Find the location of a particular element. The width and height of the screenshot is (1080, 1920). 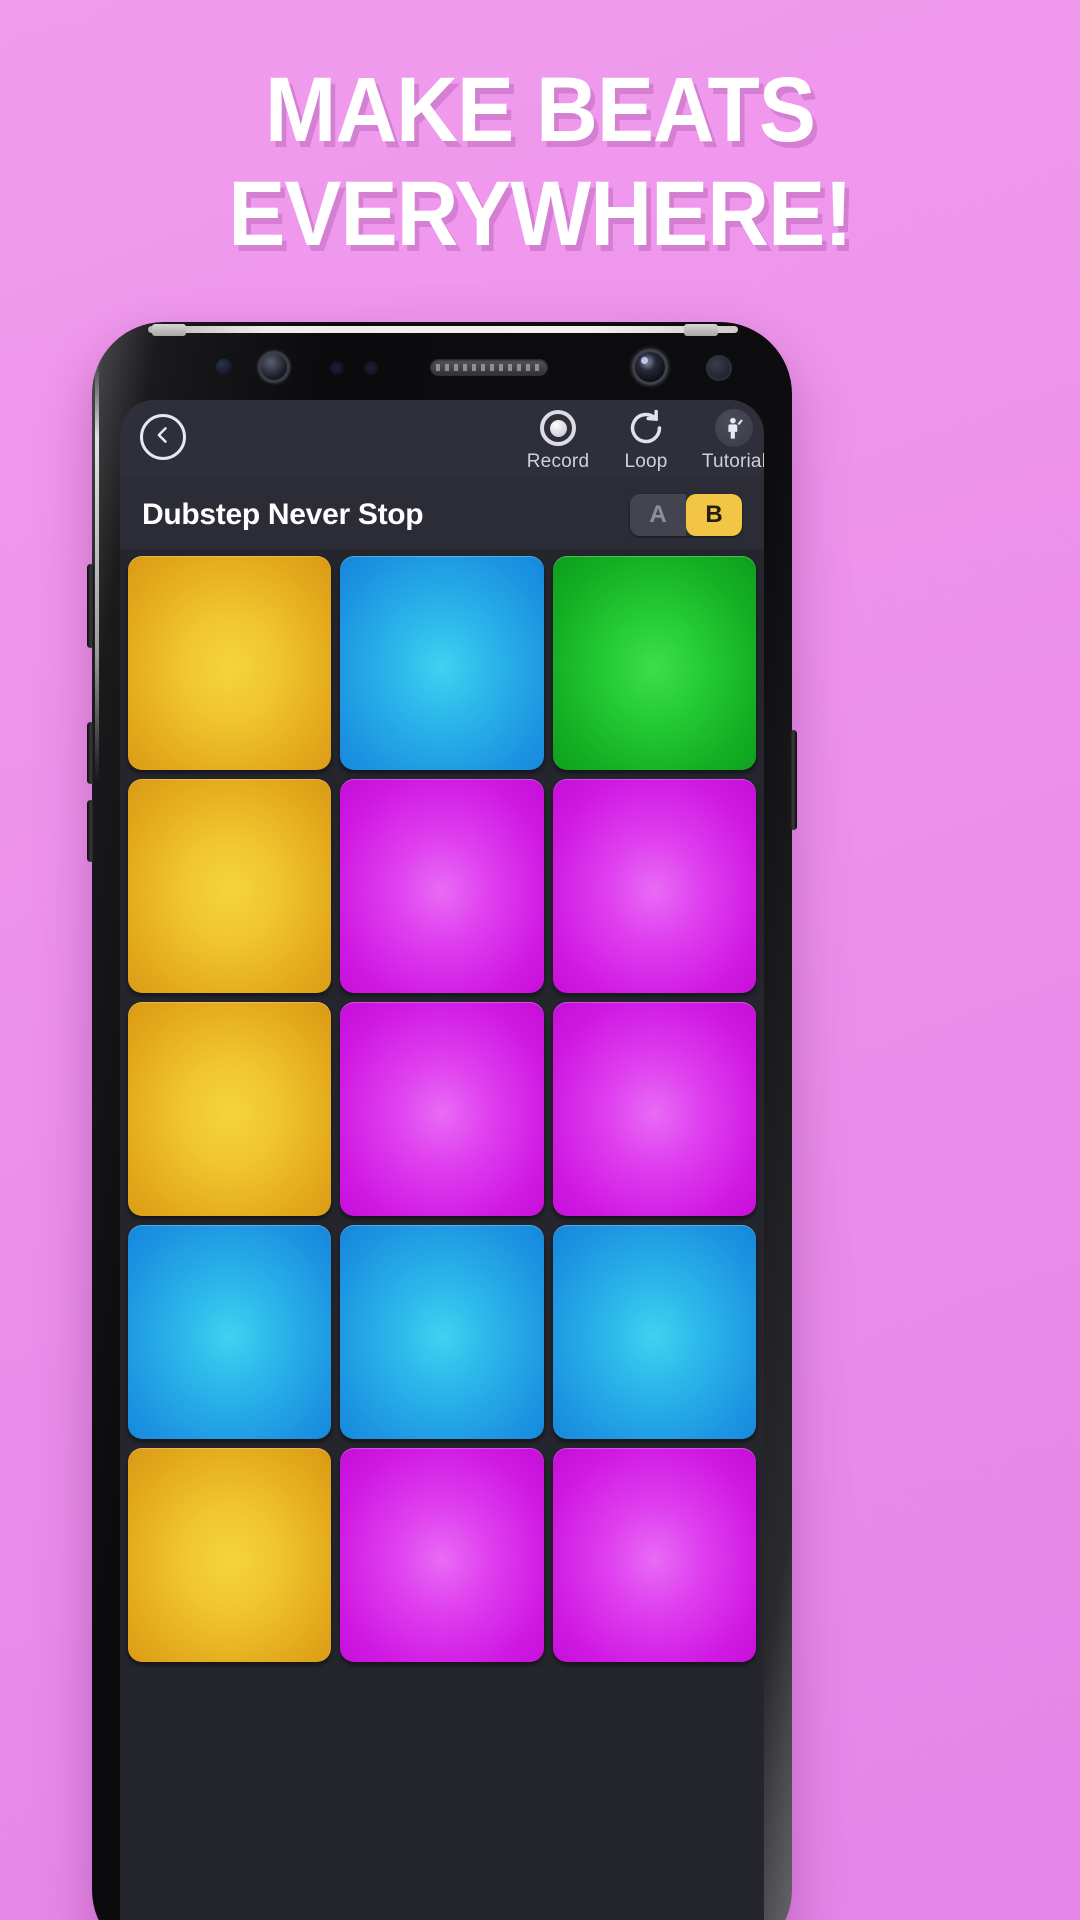

phone-edge-highlight is located at coordinates (97, 572).